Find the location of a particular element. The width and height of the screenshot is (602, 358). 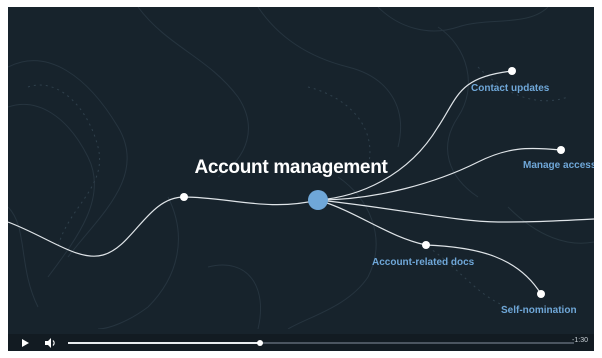

node-dot-account-docs is located at coordinates (426, 245).